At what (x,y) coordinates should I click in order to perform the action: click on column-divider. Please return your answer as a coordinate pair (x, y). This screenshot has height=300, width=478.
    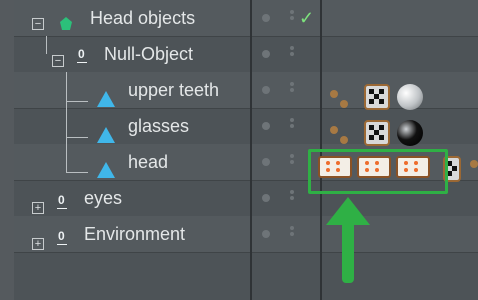
    Looking at the image, I should click on (251, 150).